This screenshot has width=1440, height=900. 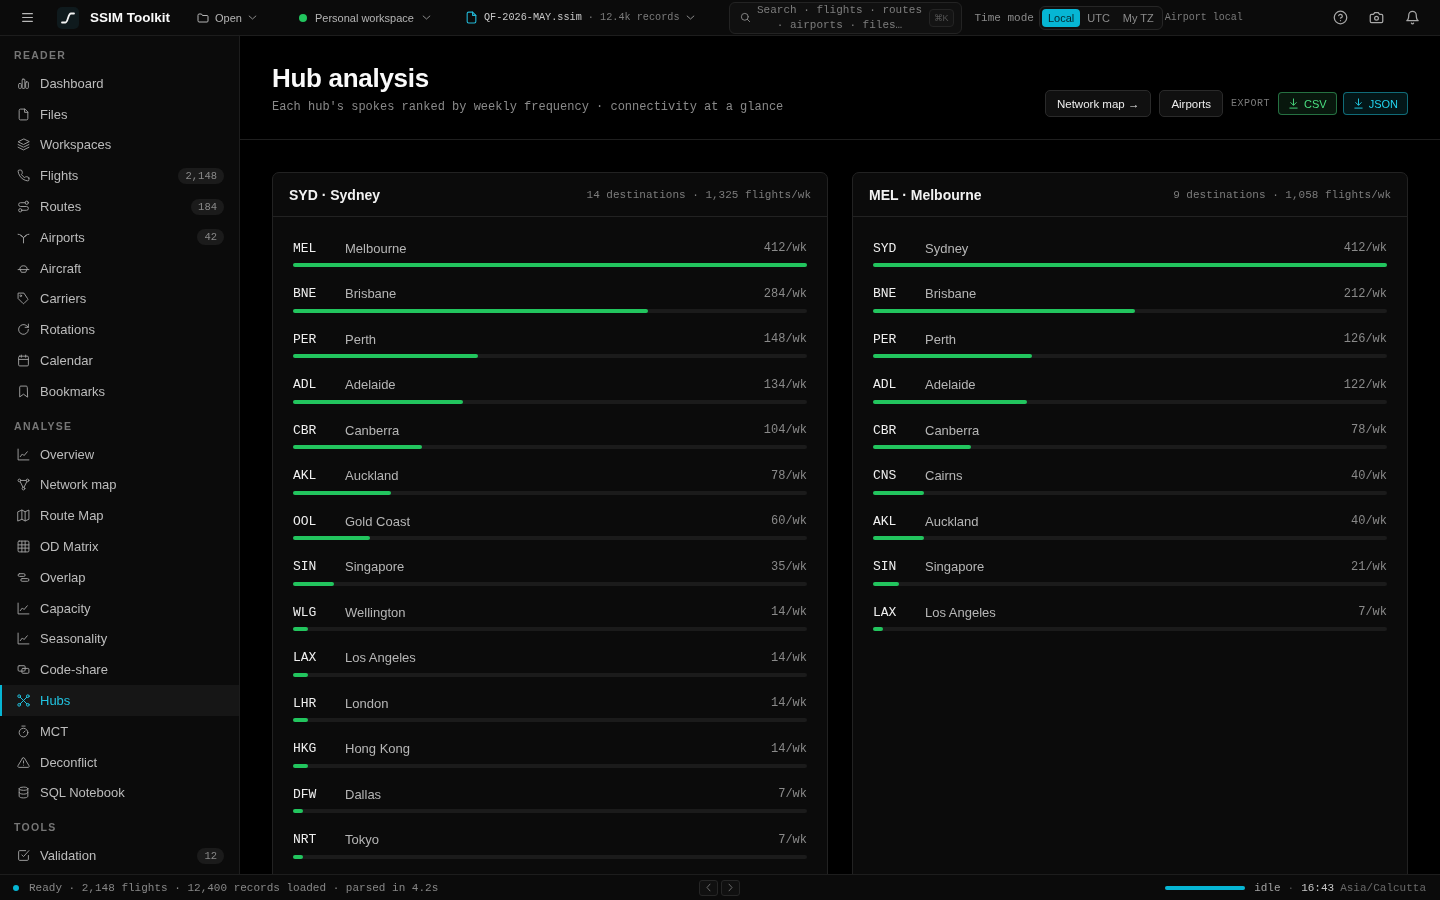 What do you see at coordinates (1365, 384) in the screenshot?
I see `frequency-value: 122/wk` at bounding box center [1365, 384].